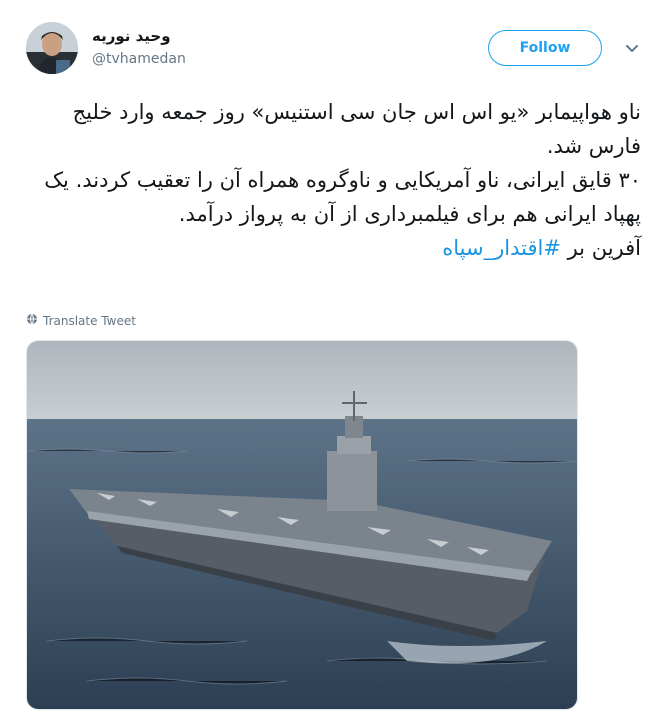  What do you see at coordinates (501, 248) in the screenshot?
I see `hashtag-link: #اقتدار_سپاه` at bounding box center [501, 248].